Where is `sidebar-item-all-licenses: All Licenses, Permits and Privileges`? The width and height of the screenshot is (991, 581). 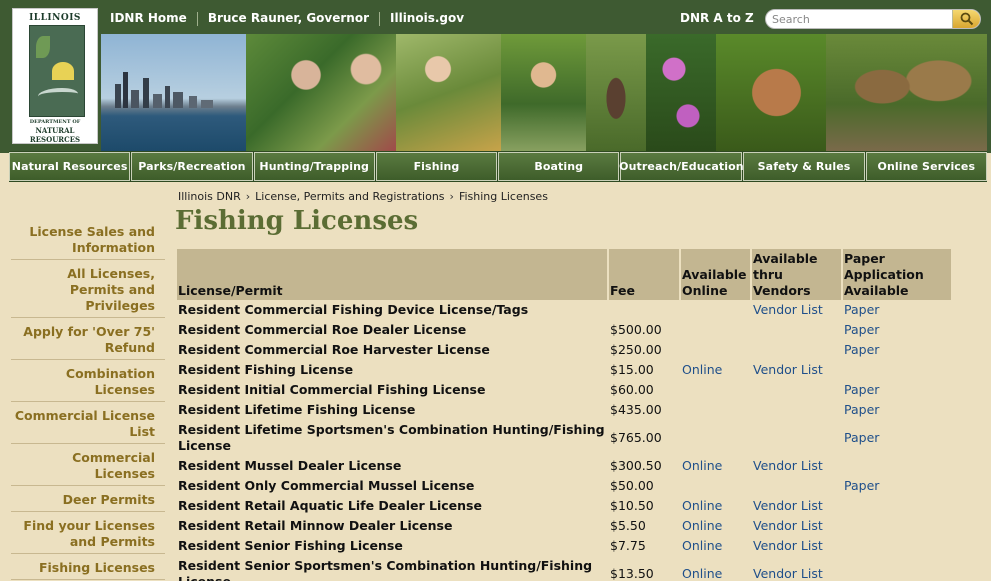
sidebar-item-all-licenses: All Licenses, Permits and Privileges is located at coordinates (88, 289).